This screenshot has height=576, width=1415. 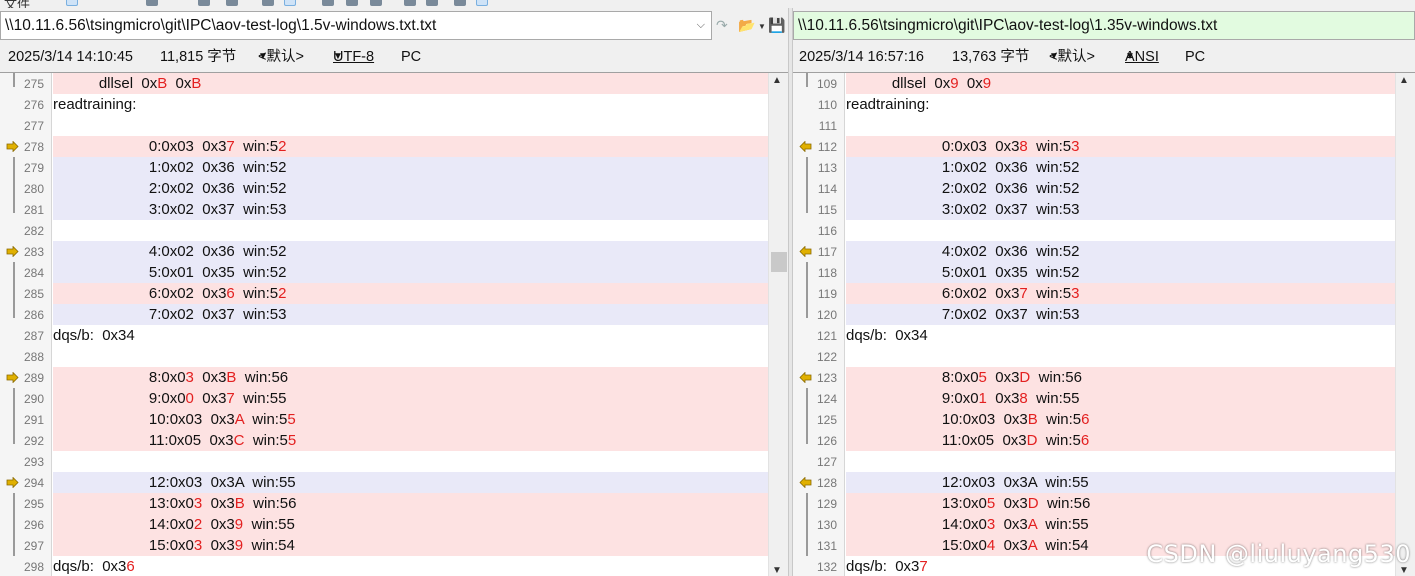 I want to click on folder-dropdown-icon: ▼, so click(x=762, y=26).